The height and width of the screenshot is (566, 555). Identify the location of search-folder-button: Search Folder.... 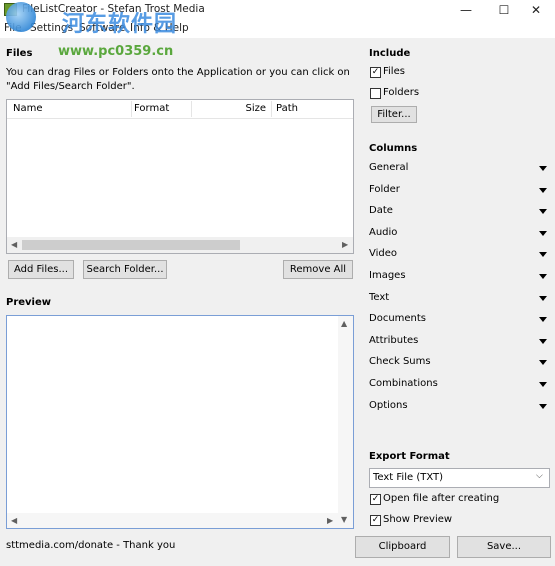
(125, 269).